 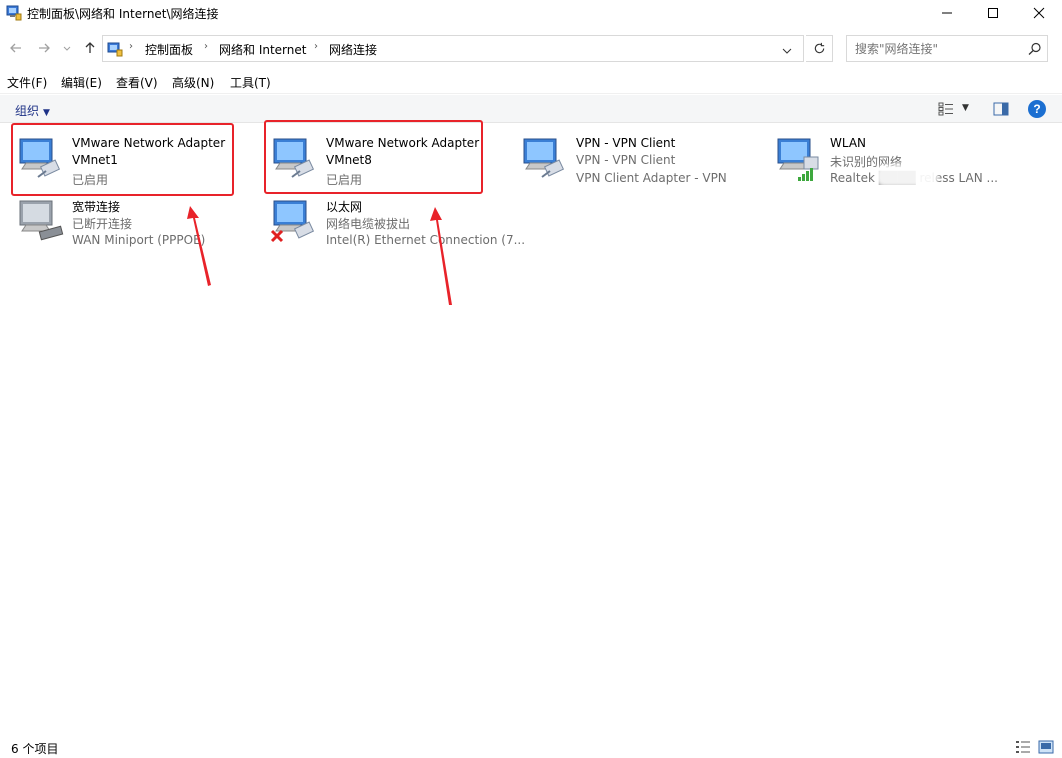 What do you see at coordinates (1046, 747) in the screenshot?
I see `large-icons-view-icon` at bounding box center [1046, 747].